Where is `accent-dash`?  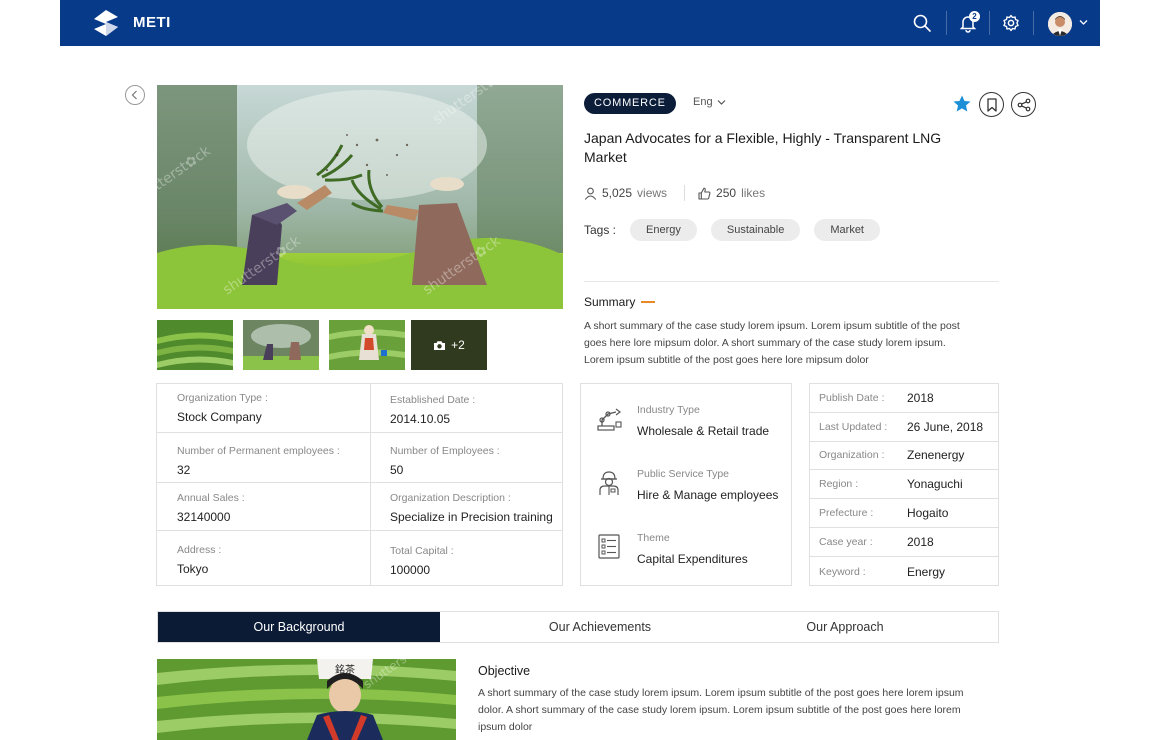
accent-dash is located at coordinates (648, 302).